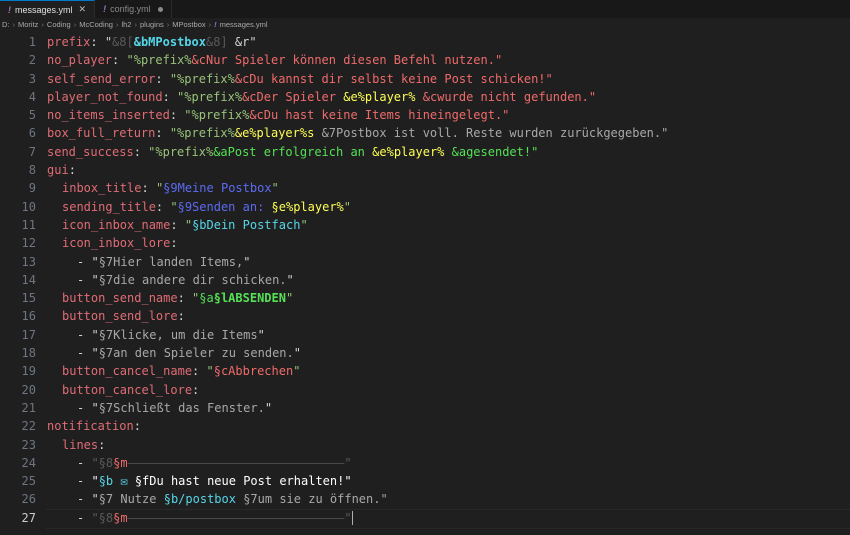 Image resolution: width=850 pixels, height=535 pixels. Describe the element at coordinates (28, 517) in the screenshot. I see `line-number: 27` at that location.